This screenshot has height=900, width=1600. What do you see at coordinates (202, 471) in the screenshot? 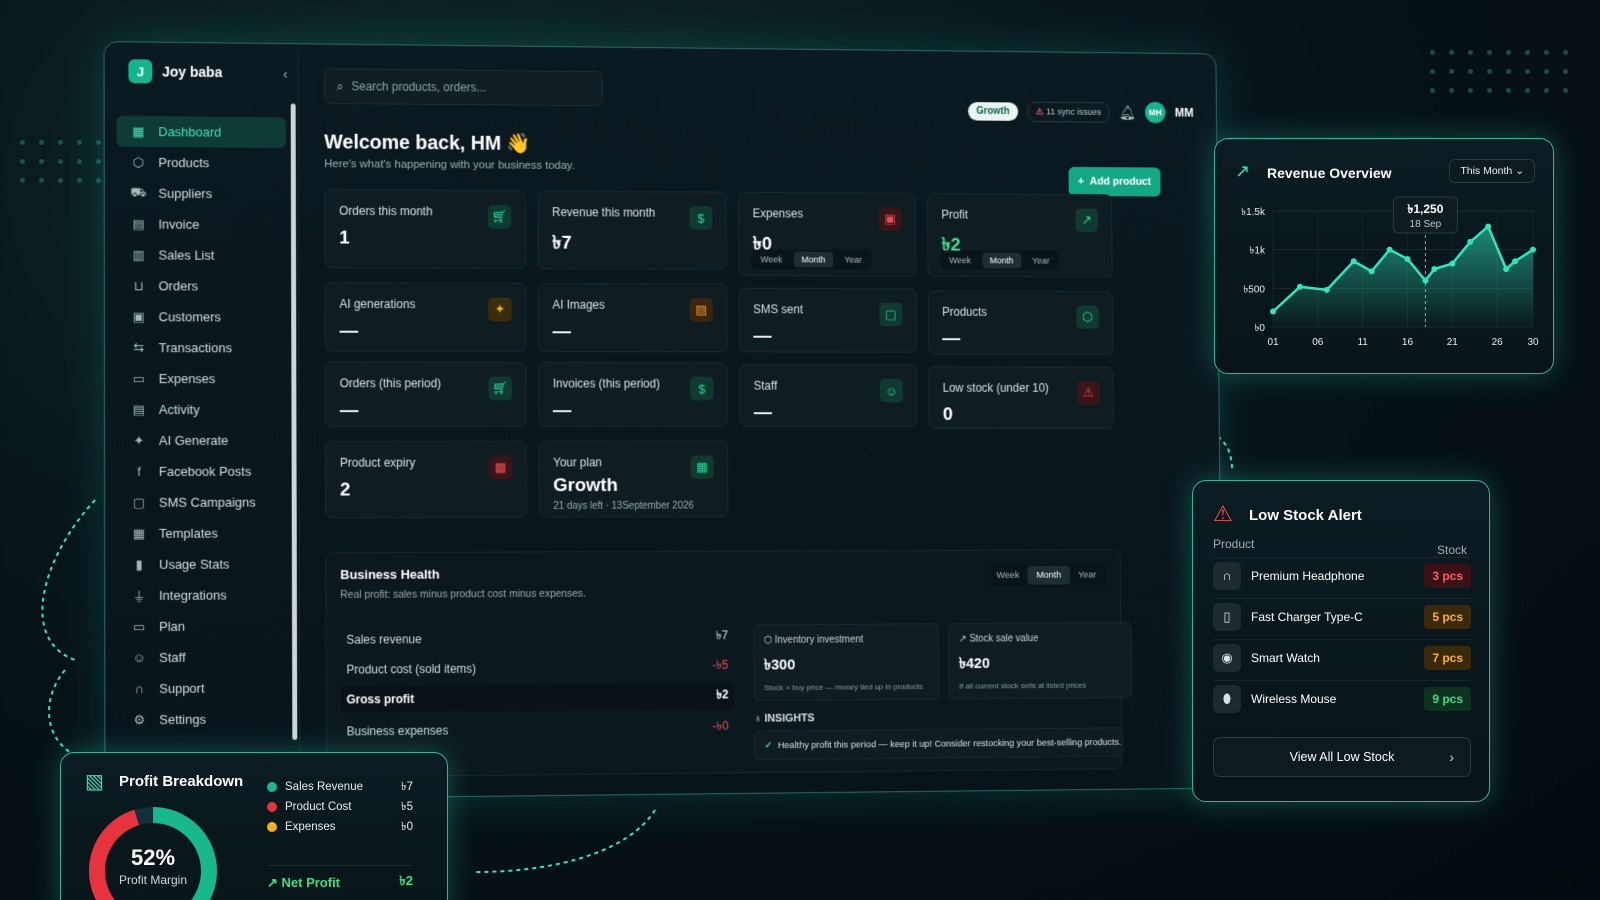
I see `sidebar-item-facebook-posts: f Facebook Posts` at bounding box center [202, 471].